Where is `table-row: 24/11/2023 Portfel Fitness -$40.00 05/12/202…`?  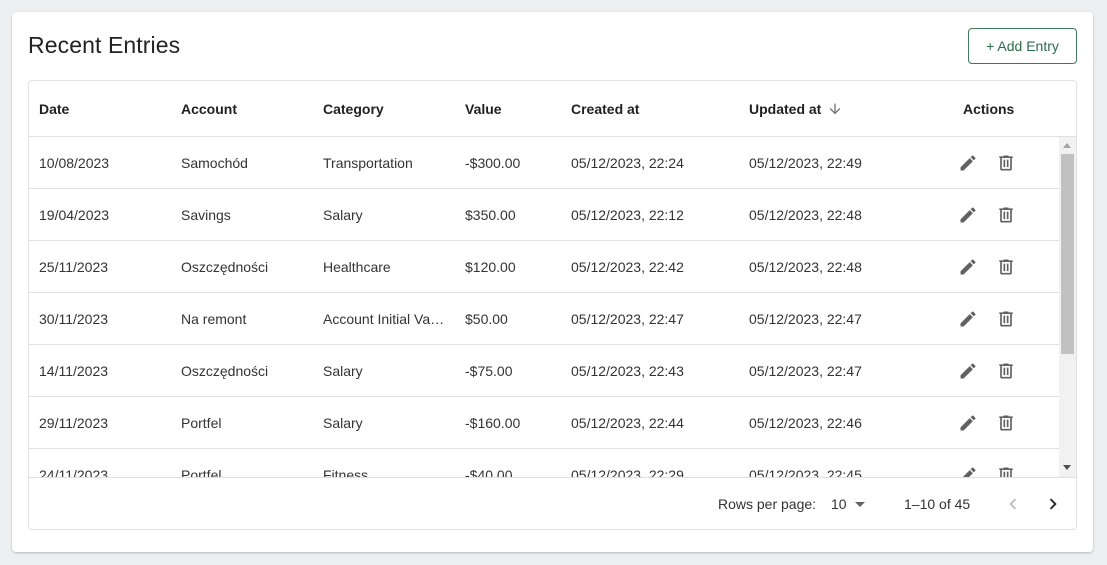 table-row: 24/11/2023 Portfel Fitness -$40.00 05/12/202… is located at coordinates (544, 463).